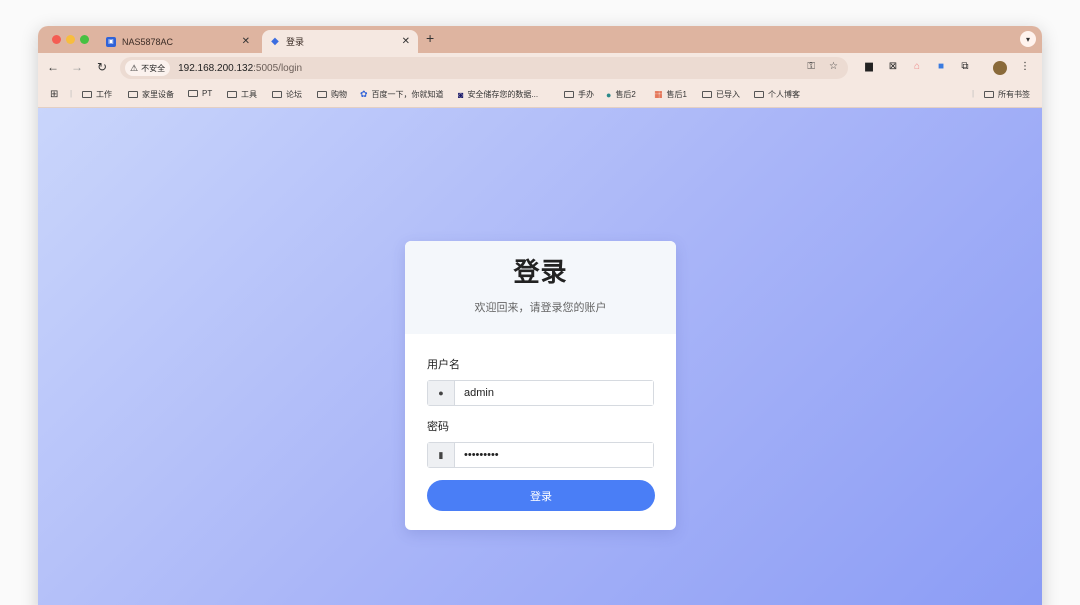 This screenshot has height=605, width=1080. I want to click on puzzle-icon: ⧉, so click(965, 68).